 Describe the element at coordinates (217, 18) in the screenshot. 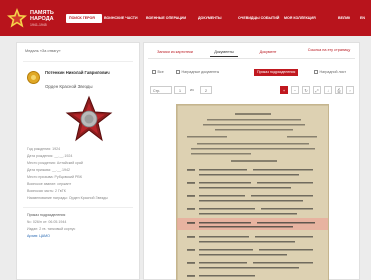

I see `nav-documents: ДОКУМЕНТЫ` at that location.